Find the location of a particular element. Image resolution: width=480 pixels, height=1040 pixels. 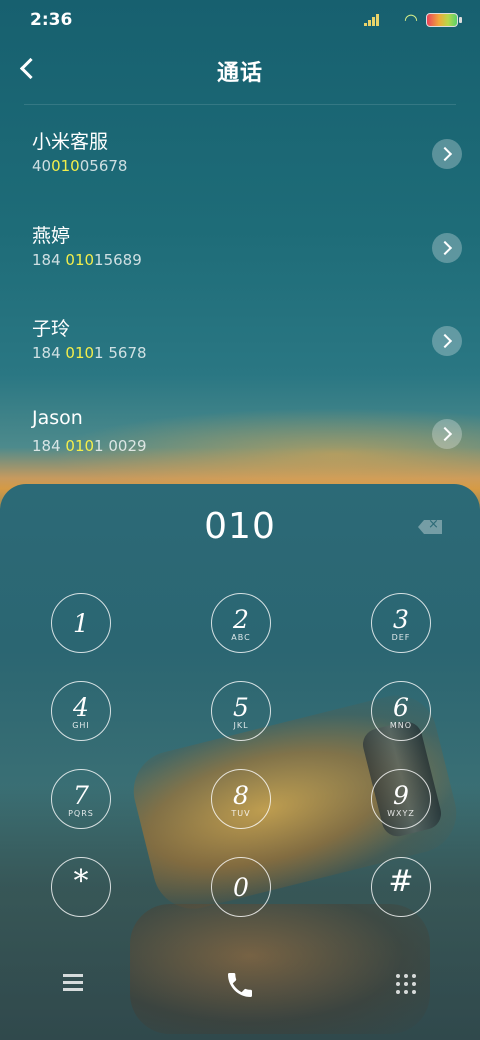

key-9: 9 WXYZ is located at coordinates (401, 799).